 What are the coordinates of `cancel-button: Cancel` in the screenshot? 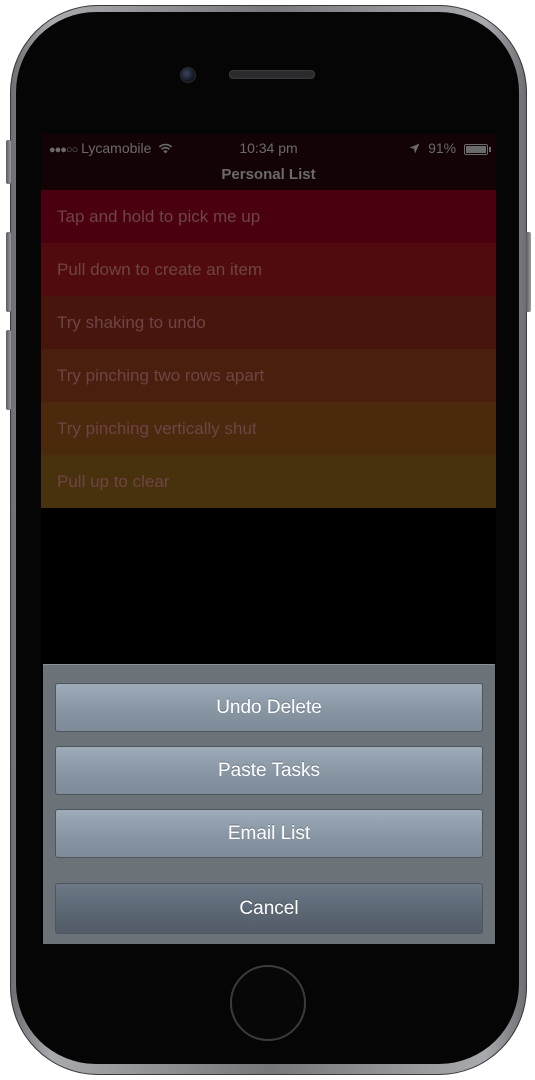 It's located at (269, 908).